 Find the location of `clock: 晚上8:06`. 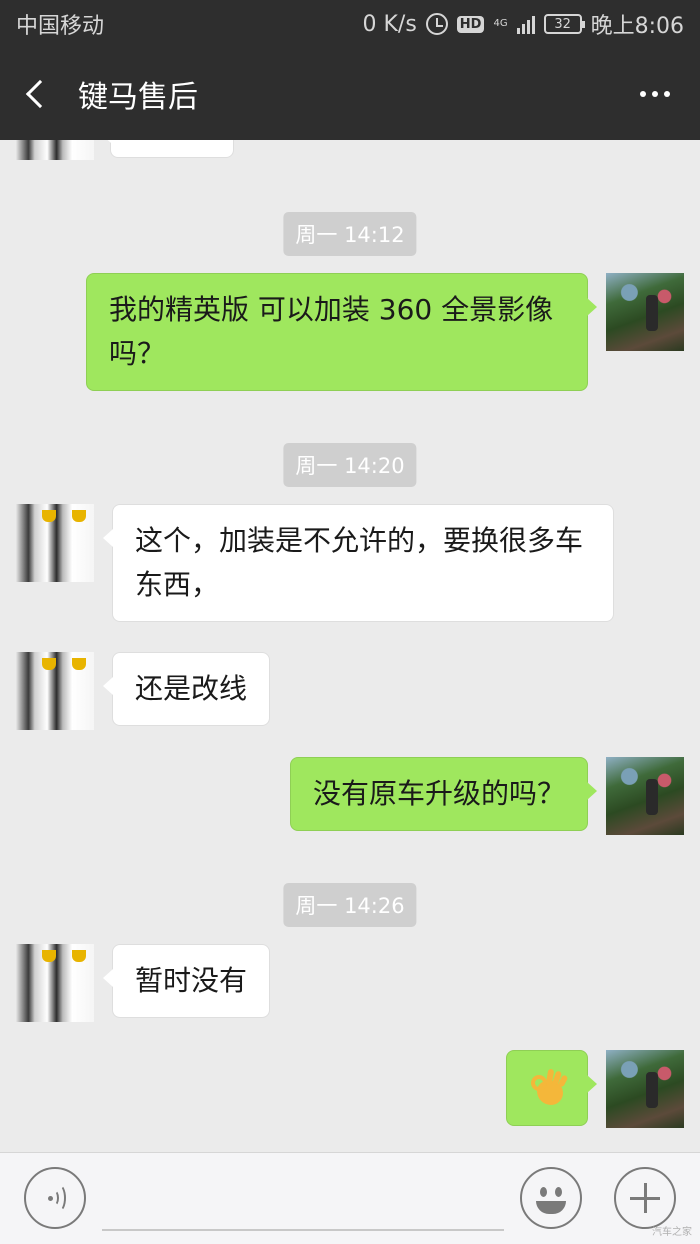

clock: 晚上8:06 is located at coordinates (637, 26).